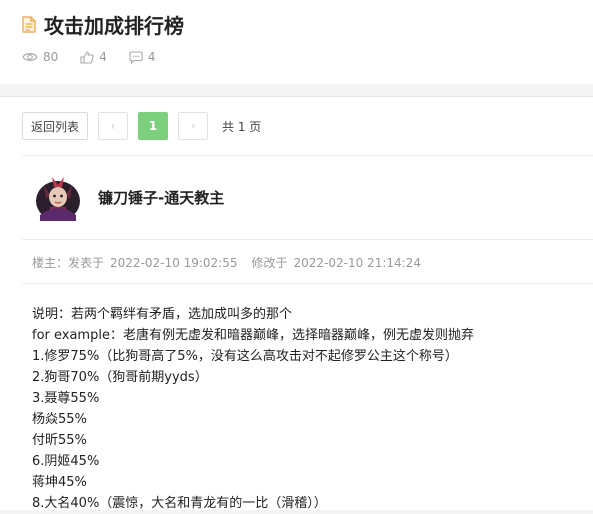  Describe the element at coordinates (114, 25) in the screenshot. I see `page-title: 攻击加成排行榜` at that location.